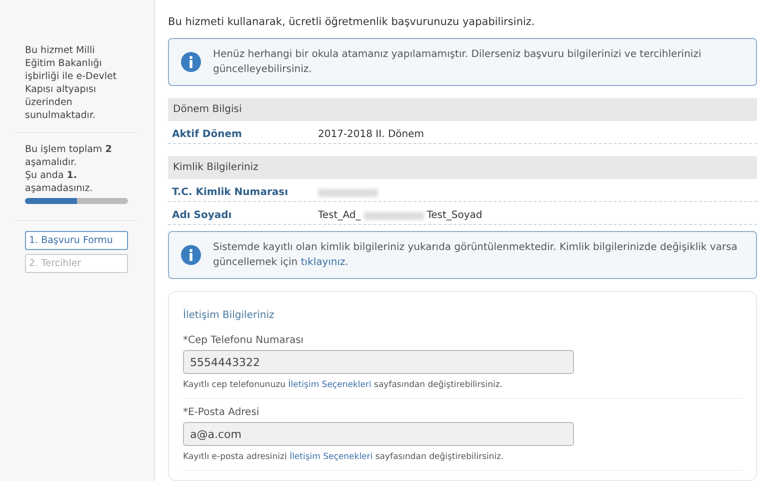 This screenshot has height=481, width=768. Describe the element at coordinates (457, 62) in the screenshot. I see `notice-text: Henüz herhangi bir okula atamanız yapılamamıştır. Dilerseniz başvuru bilgilerinizi ve tercihlerinizi güncelleyebilirsiniz.` at that location.